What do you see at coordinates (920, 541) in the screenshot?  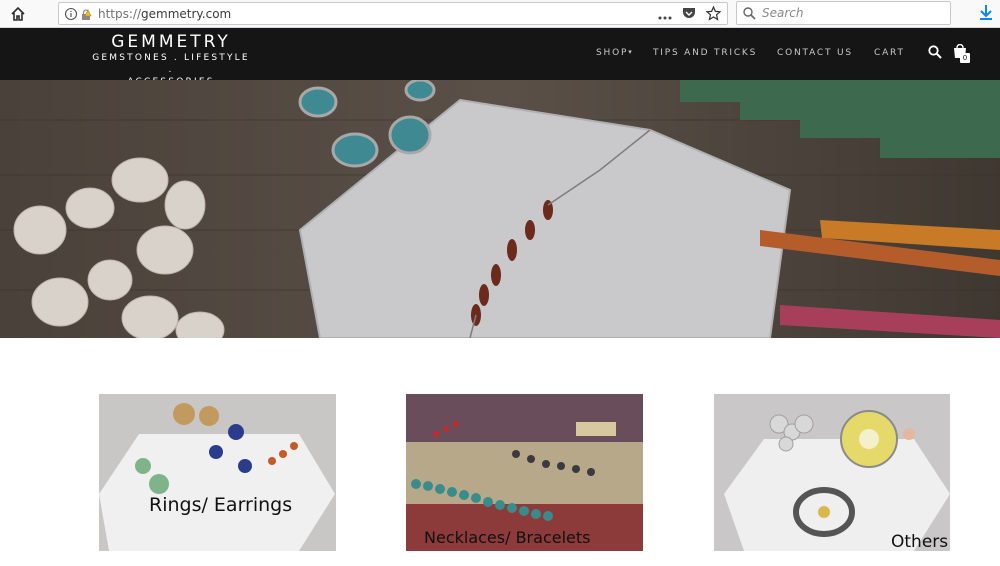 I see `category-label: Others` at bounding box center [920, 541].